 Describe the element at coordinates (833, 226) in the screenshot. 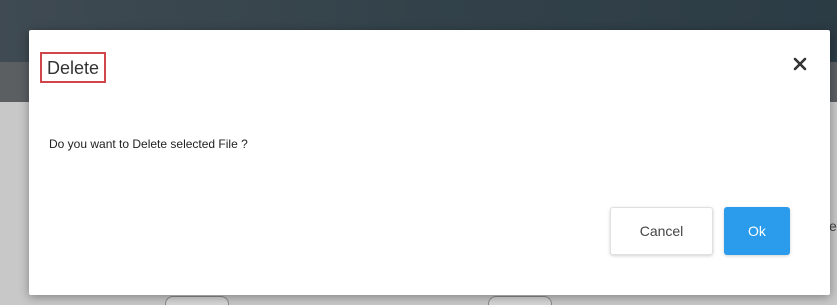

I see `background-edge-text: e` at that location.